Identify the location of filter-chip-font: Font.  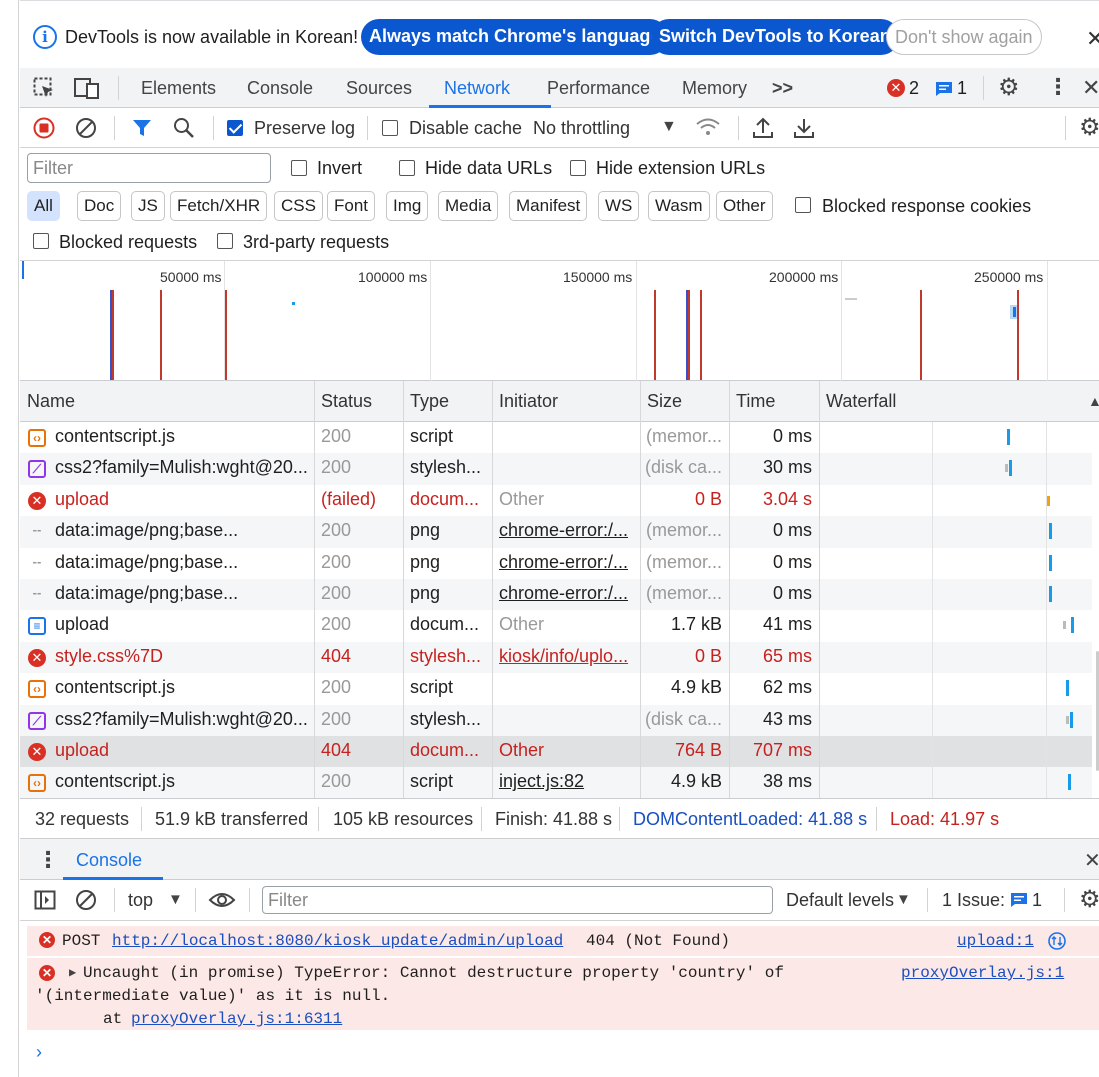
(351, 206).